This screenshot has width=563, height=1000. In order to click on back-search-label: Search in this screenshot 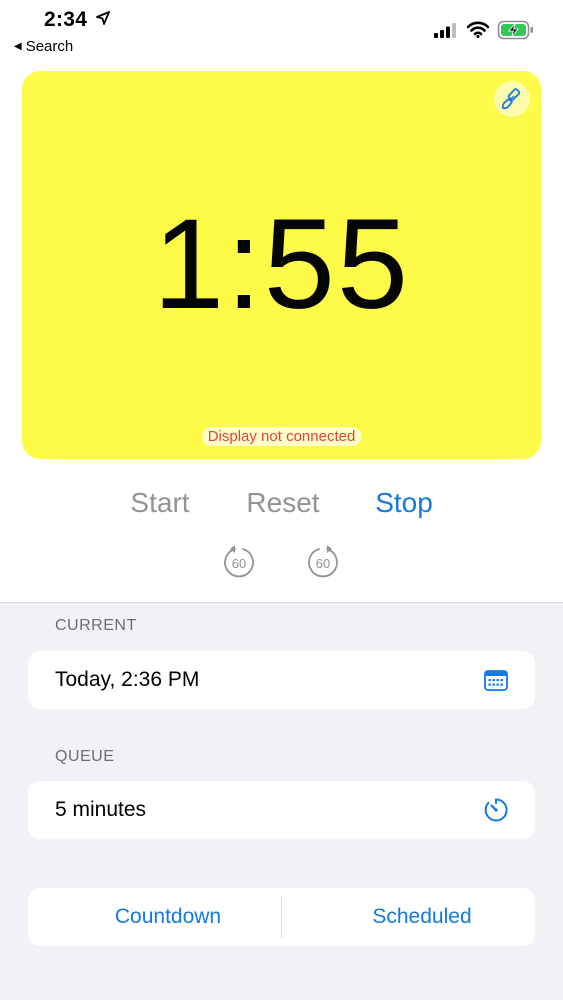, I will do `click(49, 46)`.